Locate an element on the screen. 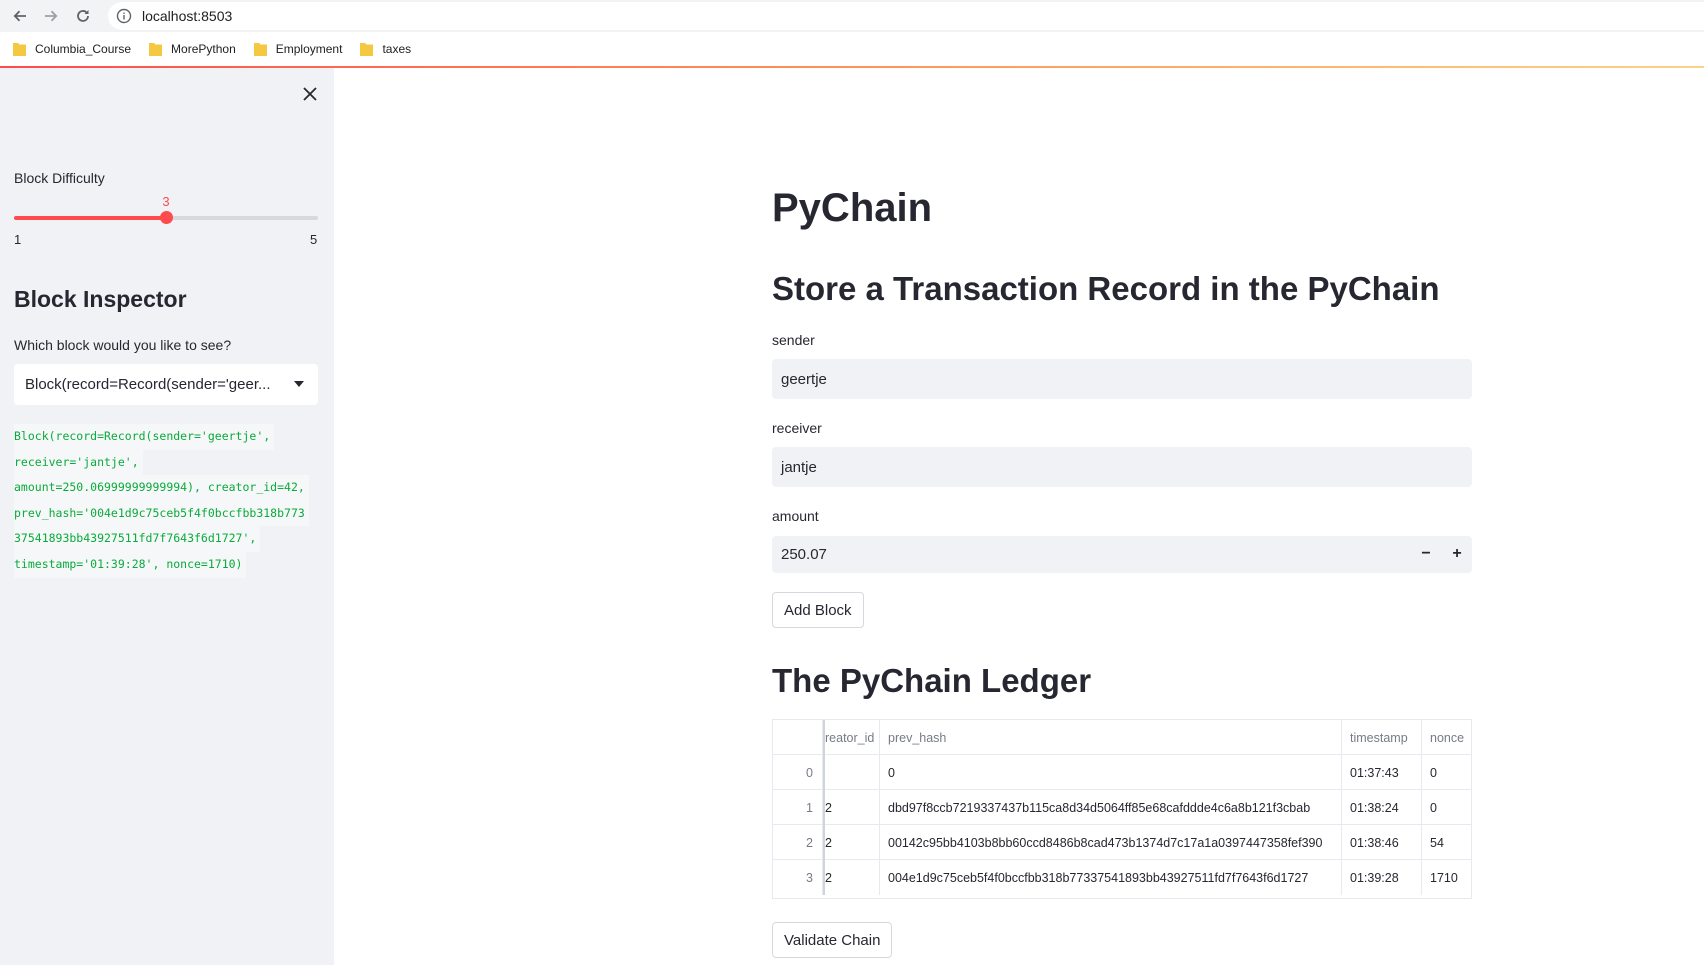  increment-button: + is located at coordinates (1457, 554).